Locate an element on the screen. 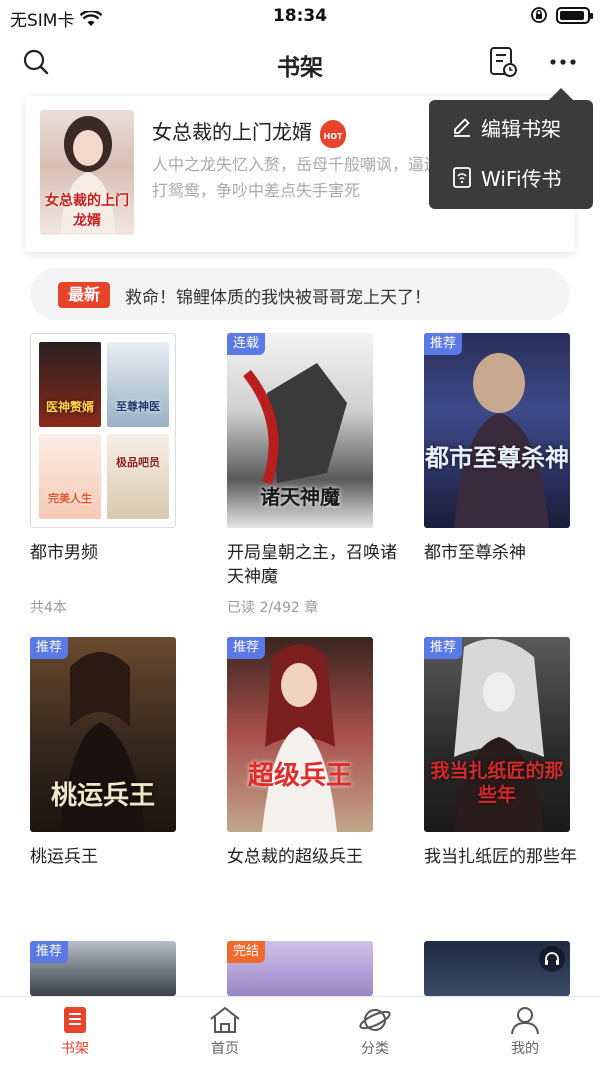 The height and width of the screenshot is (1067, 600). orientation-lock-icon is located at coordinates (539, 15).